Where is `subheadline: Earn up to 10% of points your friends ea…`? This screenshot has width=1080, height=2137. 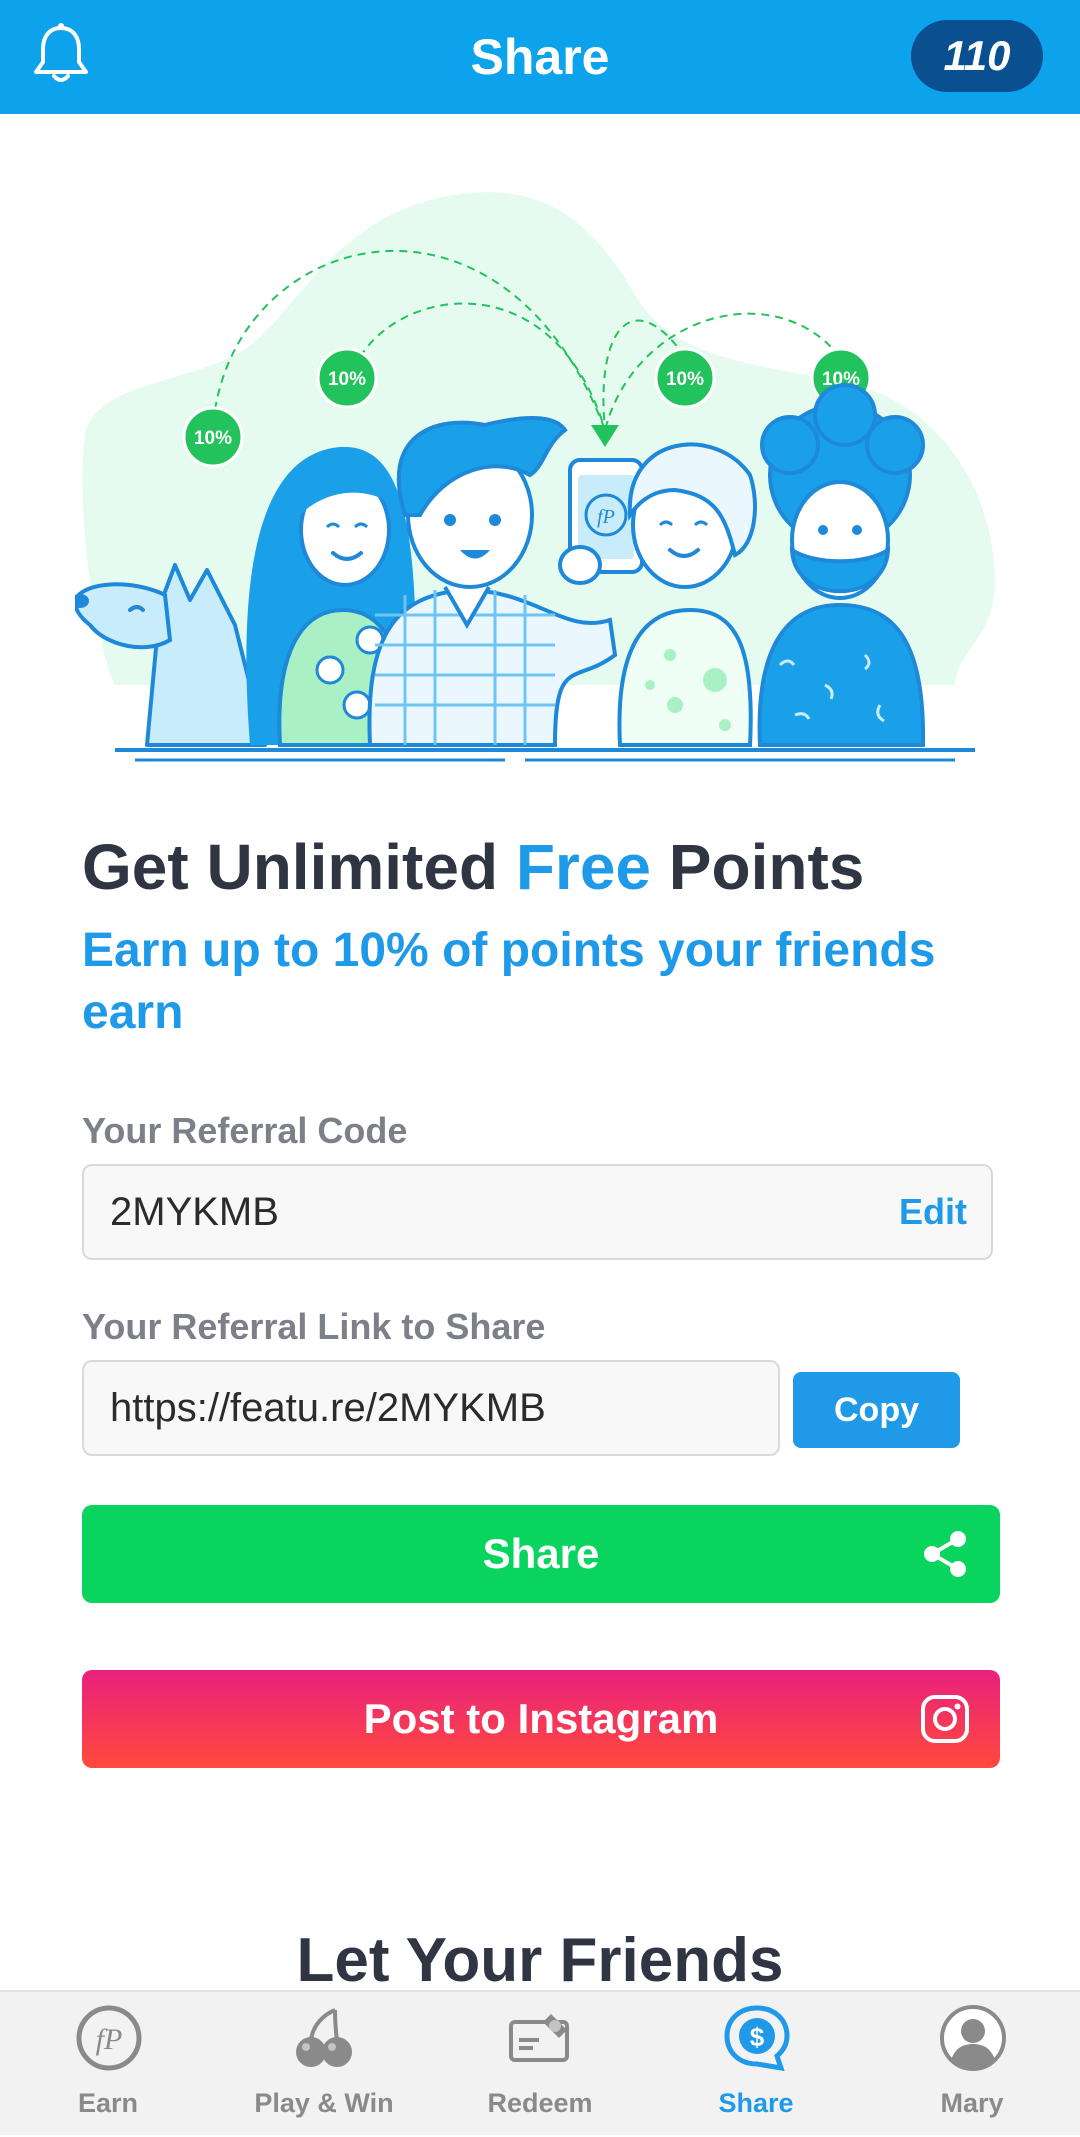 subheadline: Earn up to 10% of points your friends ea… is located at coordinates (509, 981).